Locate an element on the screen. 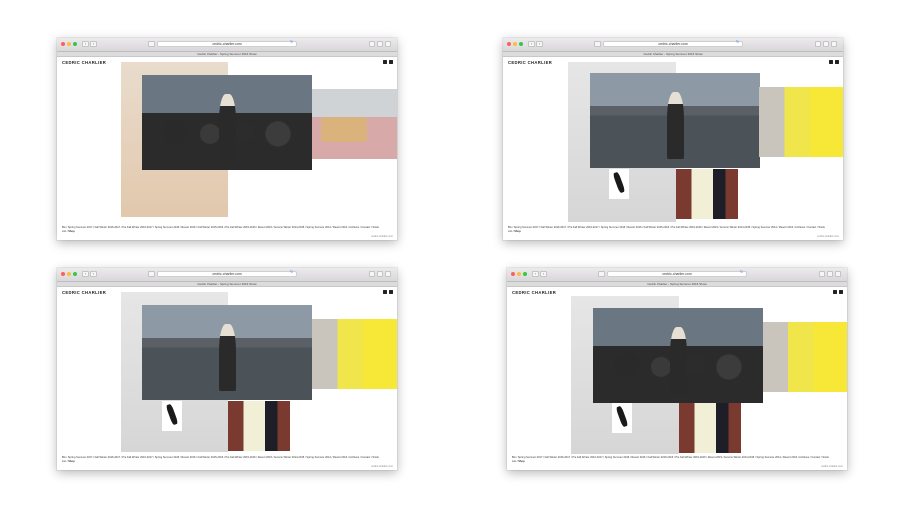 This screenshot has width=900, height=506. photo-runway-crowd is located at coordinates (678, 355).